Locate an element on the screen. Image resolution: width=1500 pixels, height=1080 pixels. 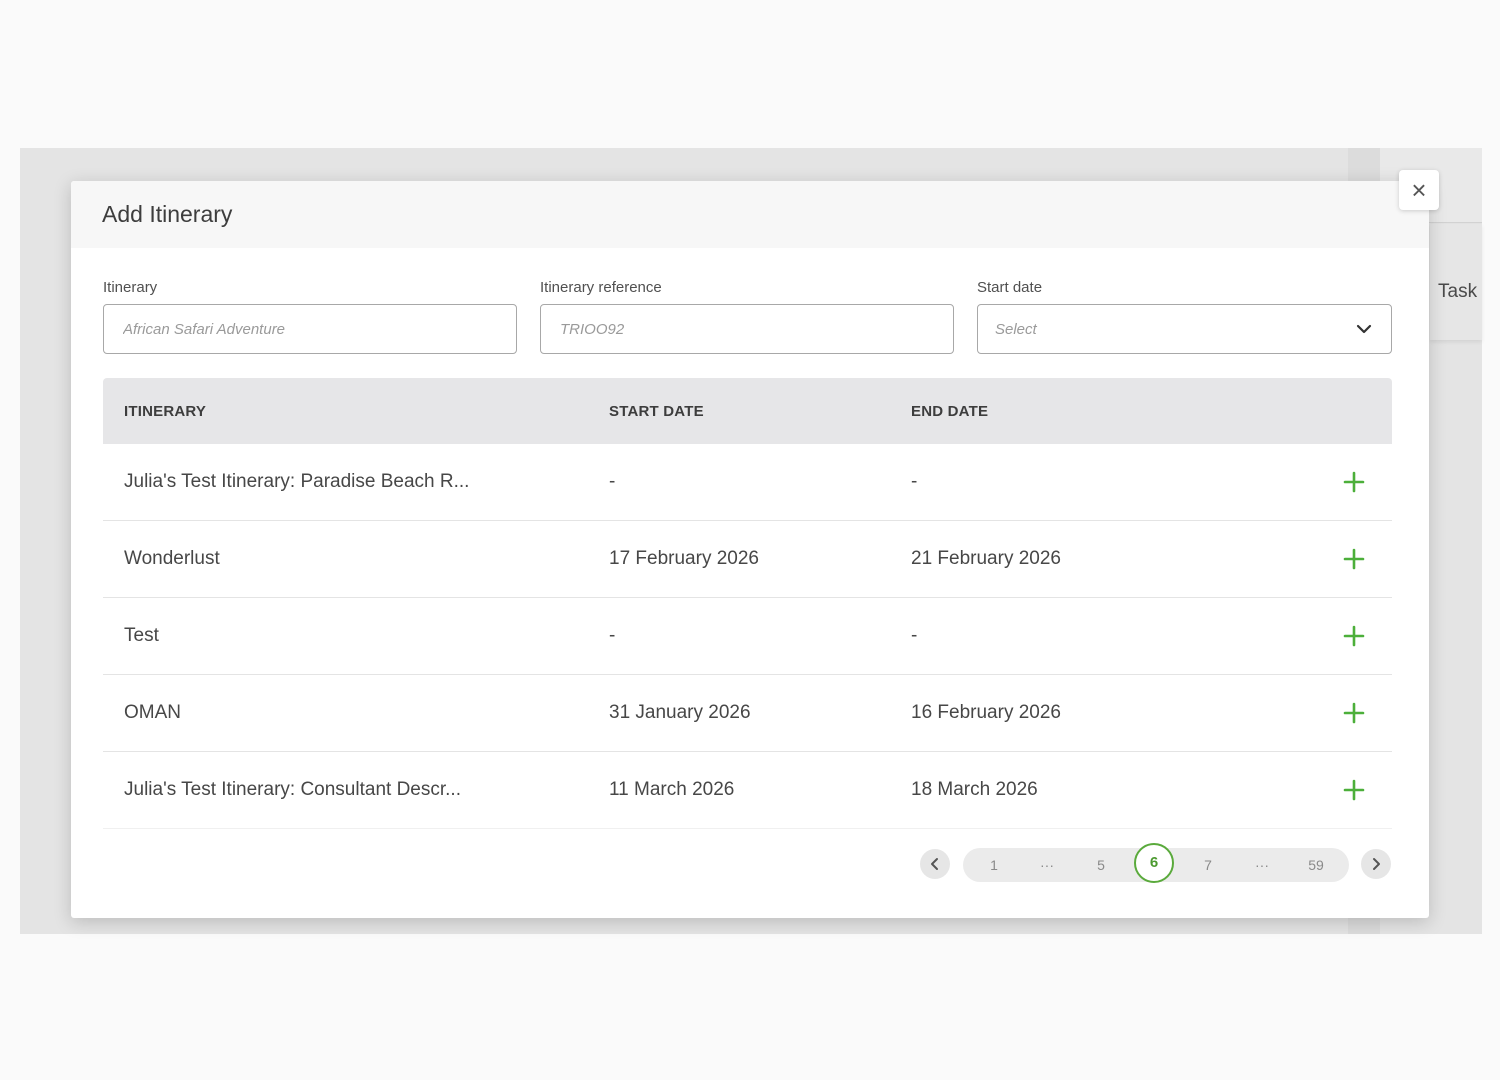
page-button-1: 1 is located at coordinates (994, 865).